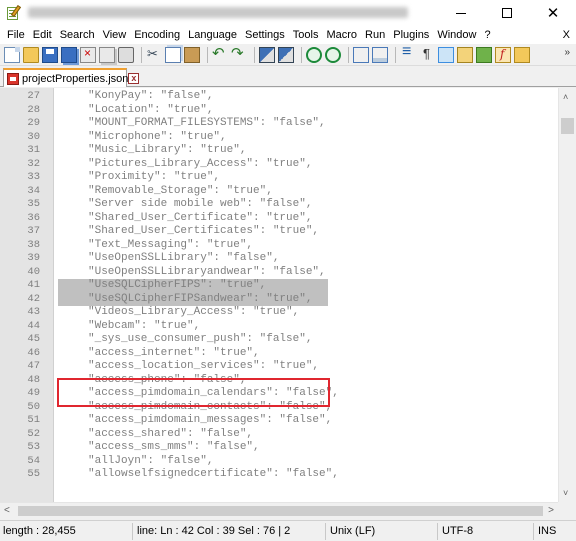  I want to click on horizontal-scroll-thumb, so click(280, 511).